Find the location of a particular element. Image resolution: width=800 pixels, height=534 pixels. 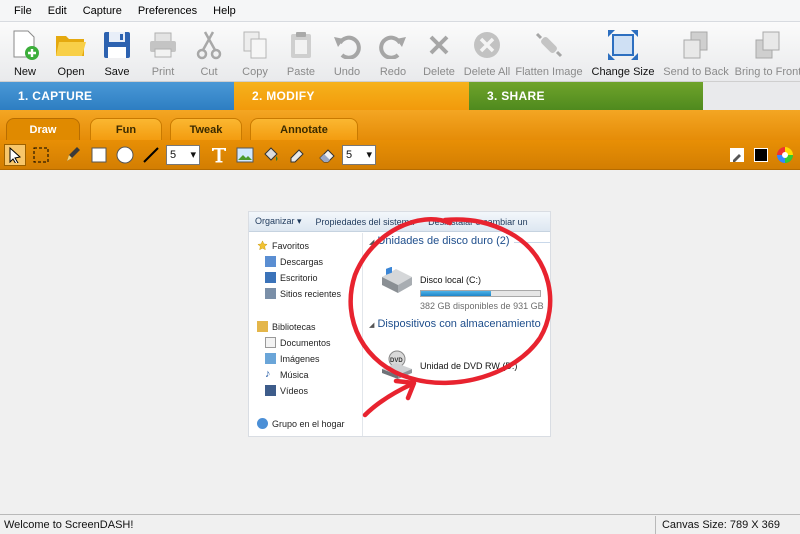

marquee-icon is located at coordinates (41, 154).